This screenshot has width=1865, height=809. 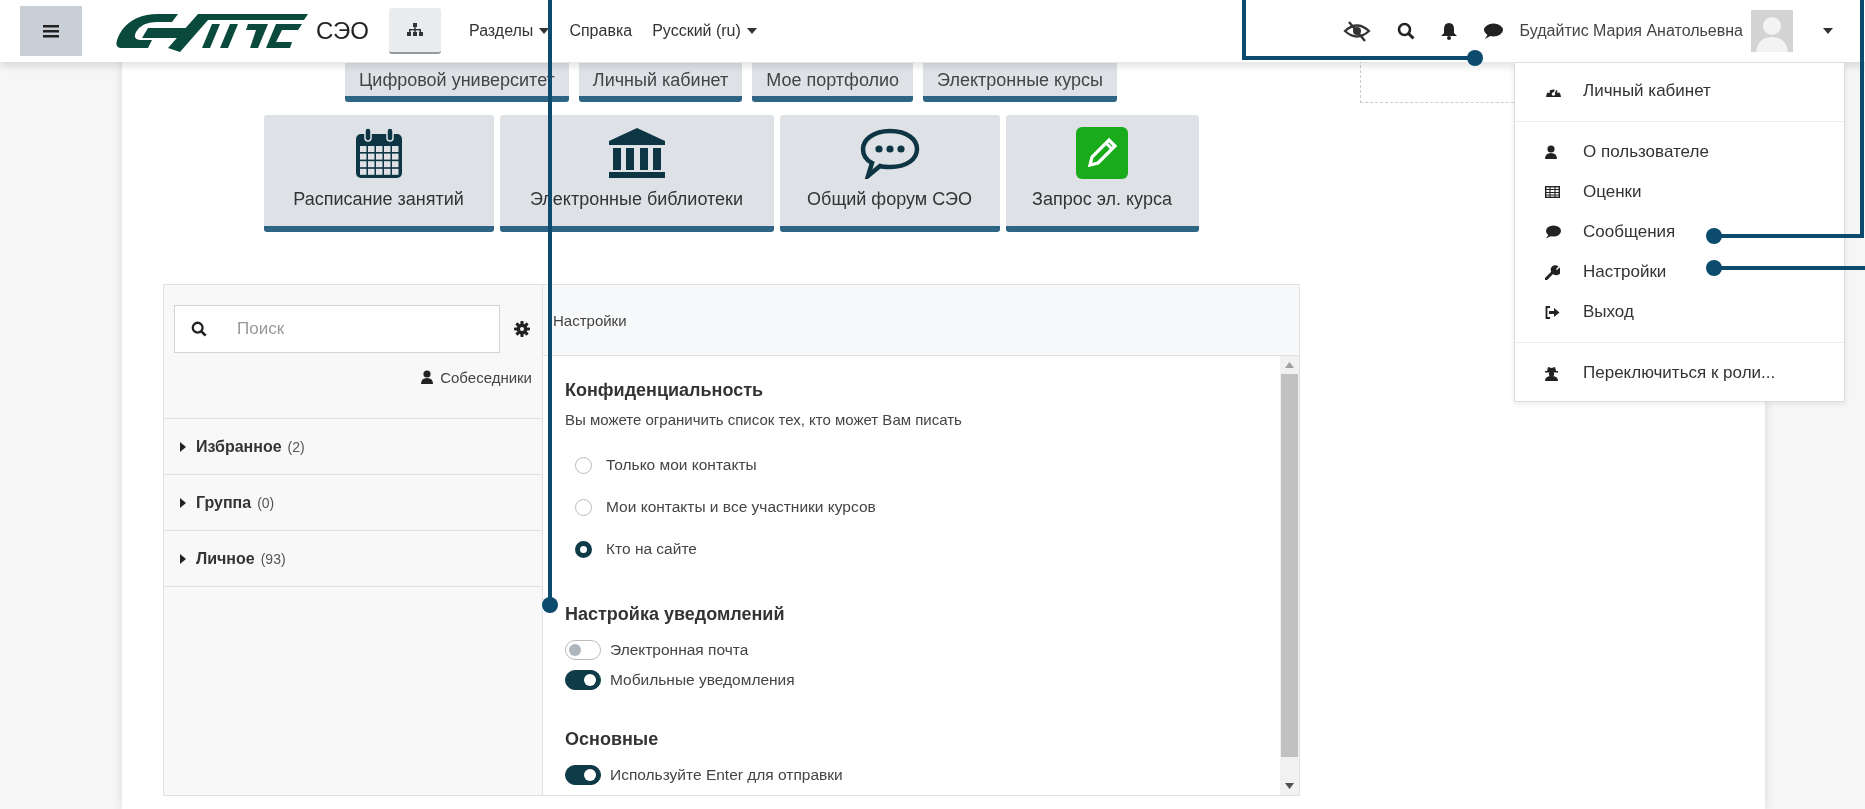 What do you see at coordinates (337, 329) in the screenshot?
I see `search-field: Поиск` at bounding box center [337, 329].